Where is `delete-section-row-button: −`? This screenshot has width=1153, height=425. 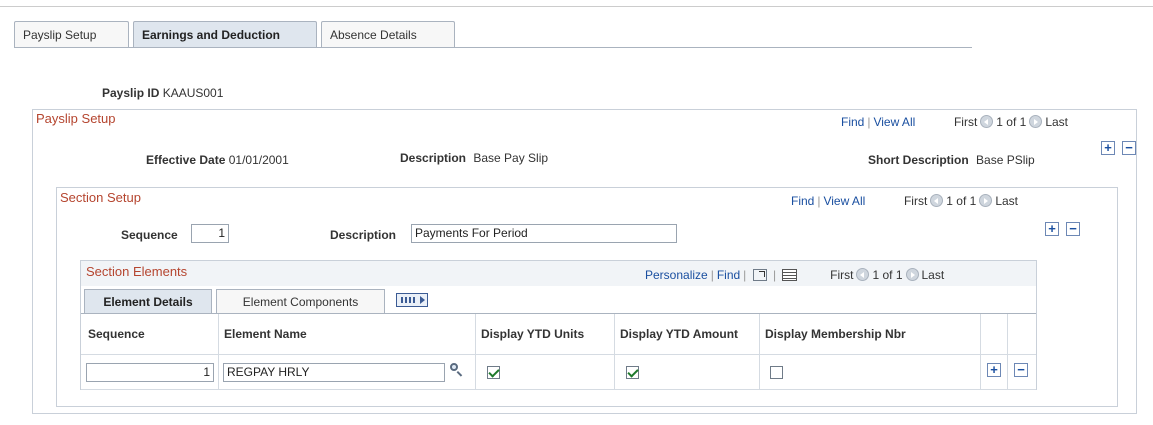
delete-section-row-button: − is located at coordinates (1073, 229).